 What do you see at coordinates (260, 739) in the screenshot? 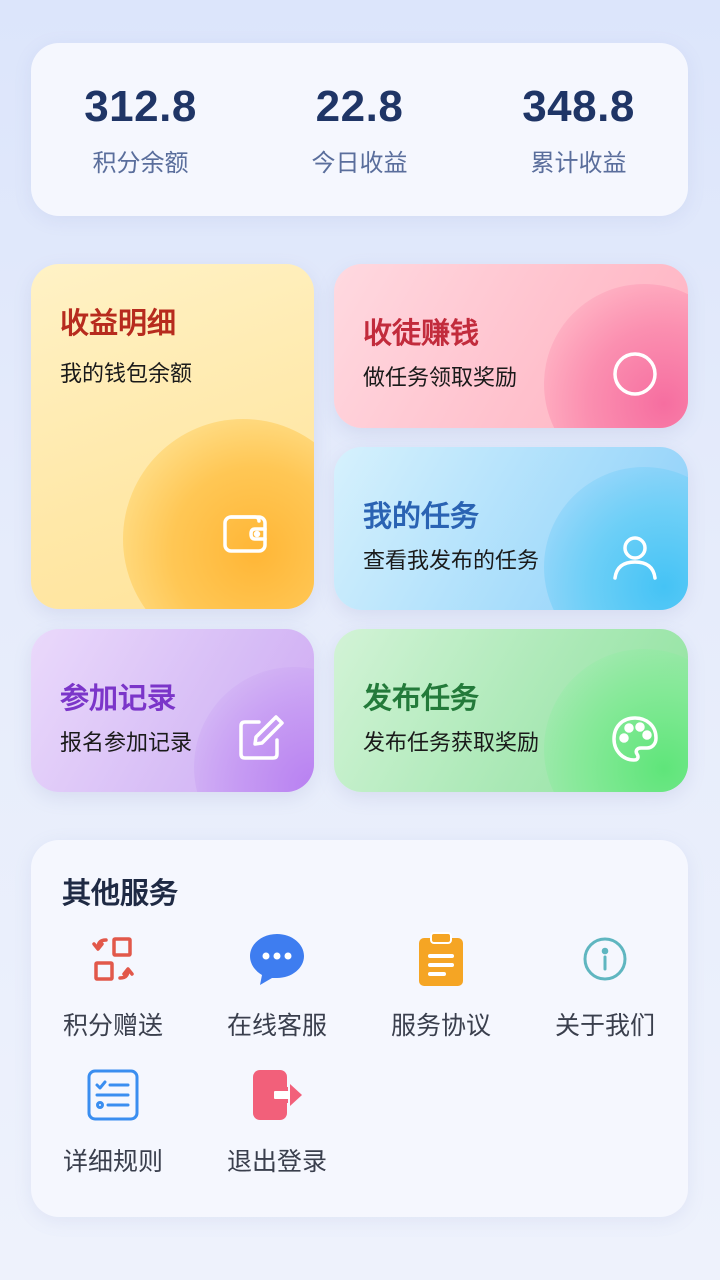
I see `edit-icon` at bounding box center [260, 739].